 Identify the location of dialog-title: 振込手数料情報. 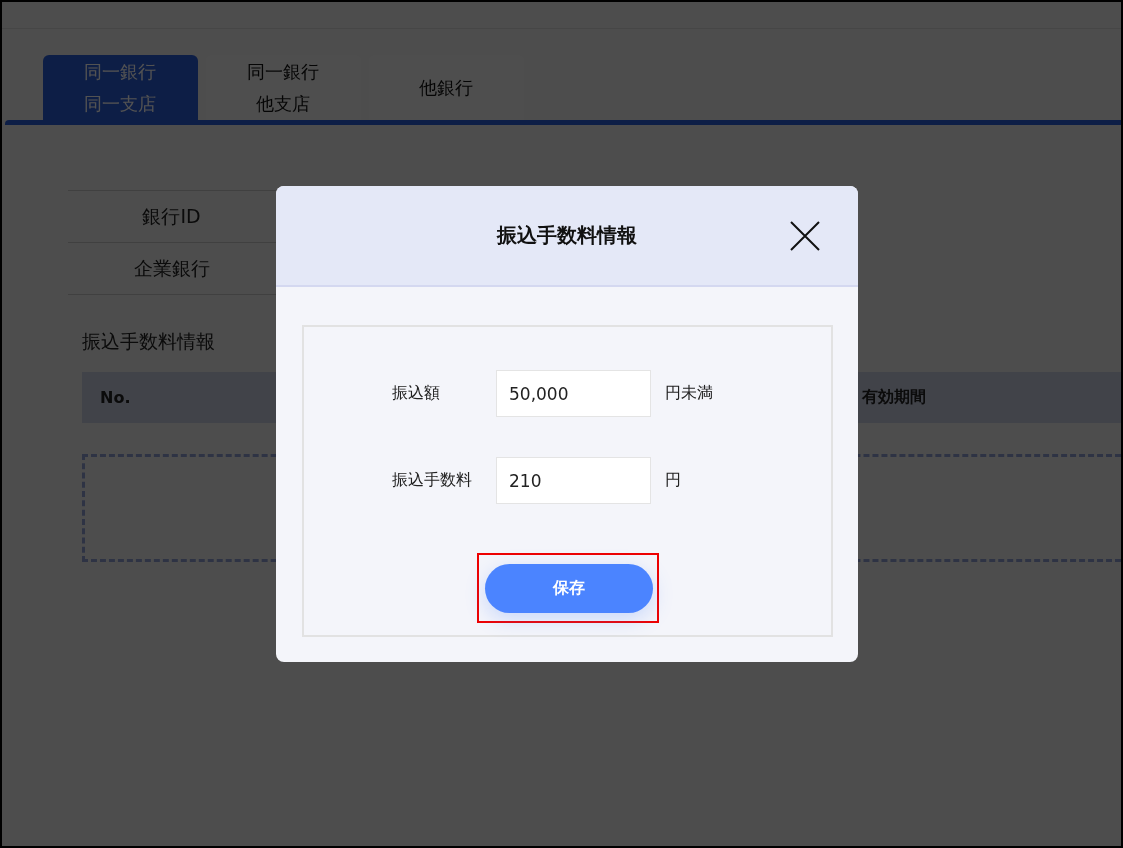
(567, 235).